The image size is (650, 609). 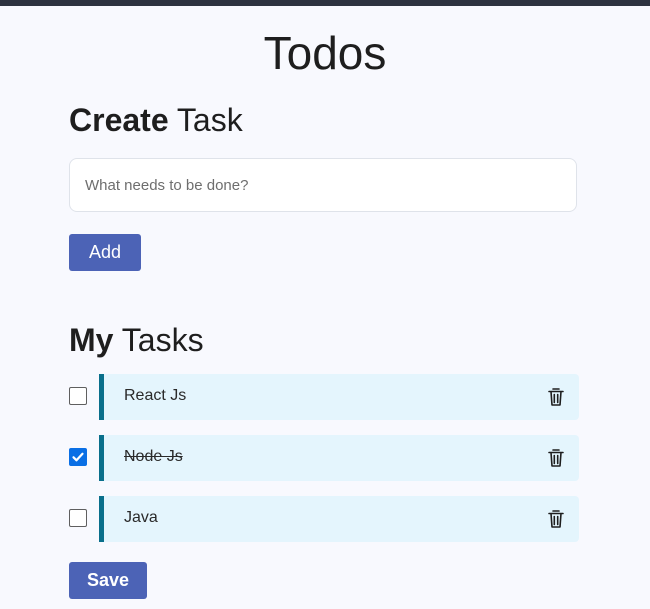 I want to click on check-icon, so click(x=78, y=457).